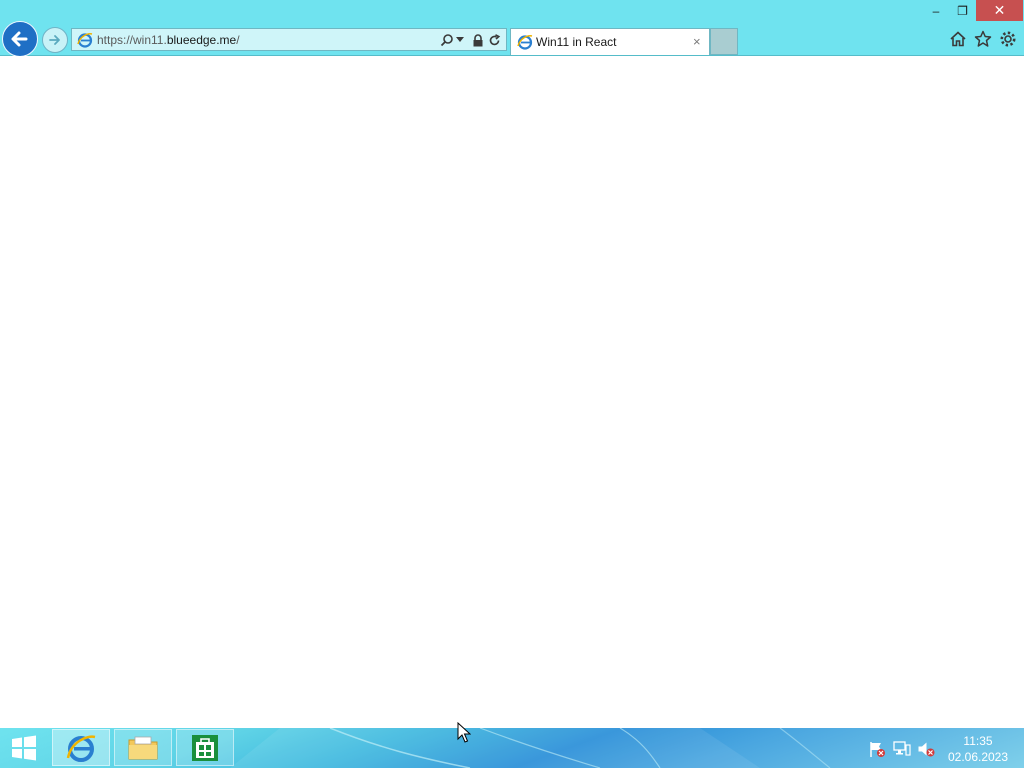 This screenshot has height=768, width=1024. What do you see at coordinates (958, 39) in the screenshot?
I see `home-icon` at bounding box center [958, 39].